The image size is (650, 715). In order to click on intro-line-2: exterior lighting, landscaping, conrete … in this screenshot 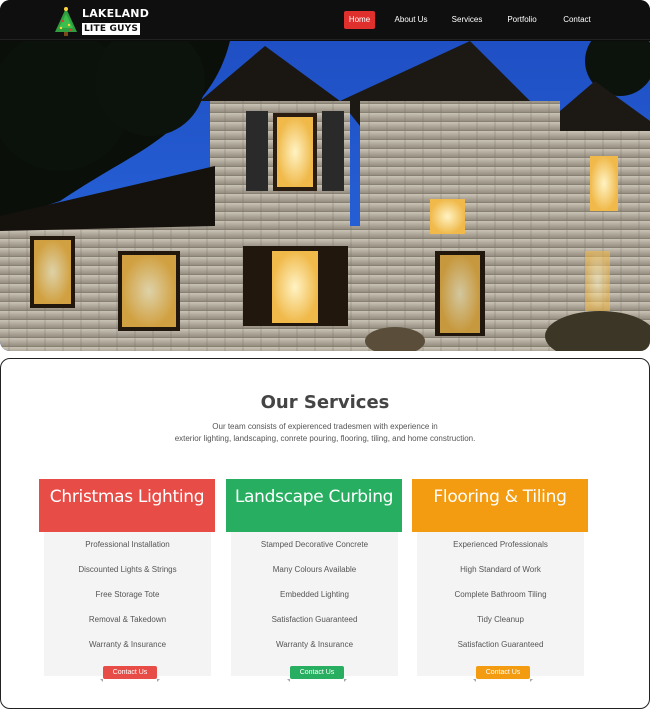, I will do `click(325, 438)`.